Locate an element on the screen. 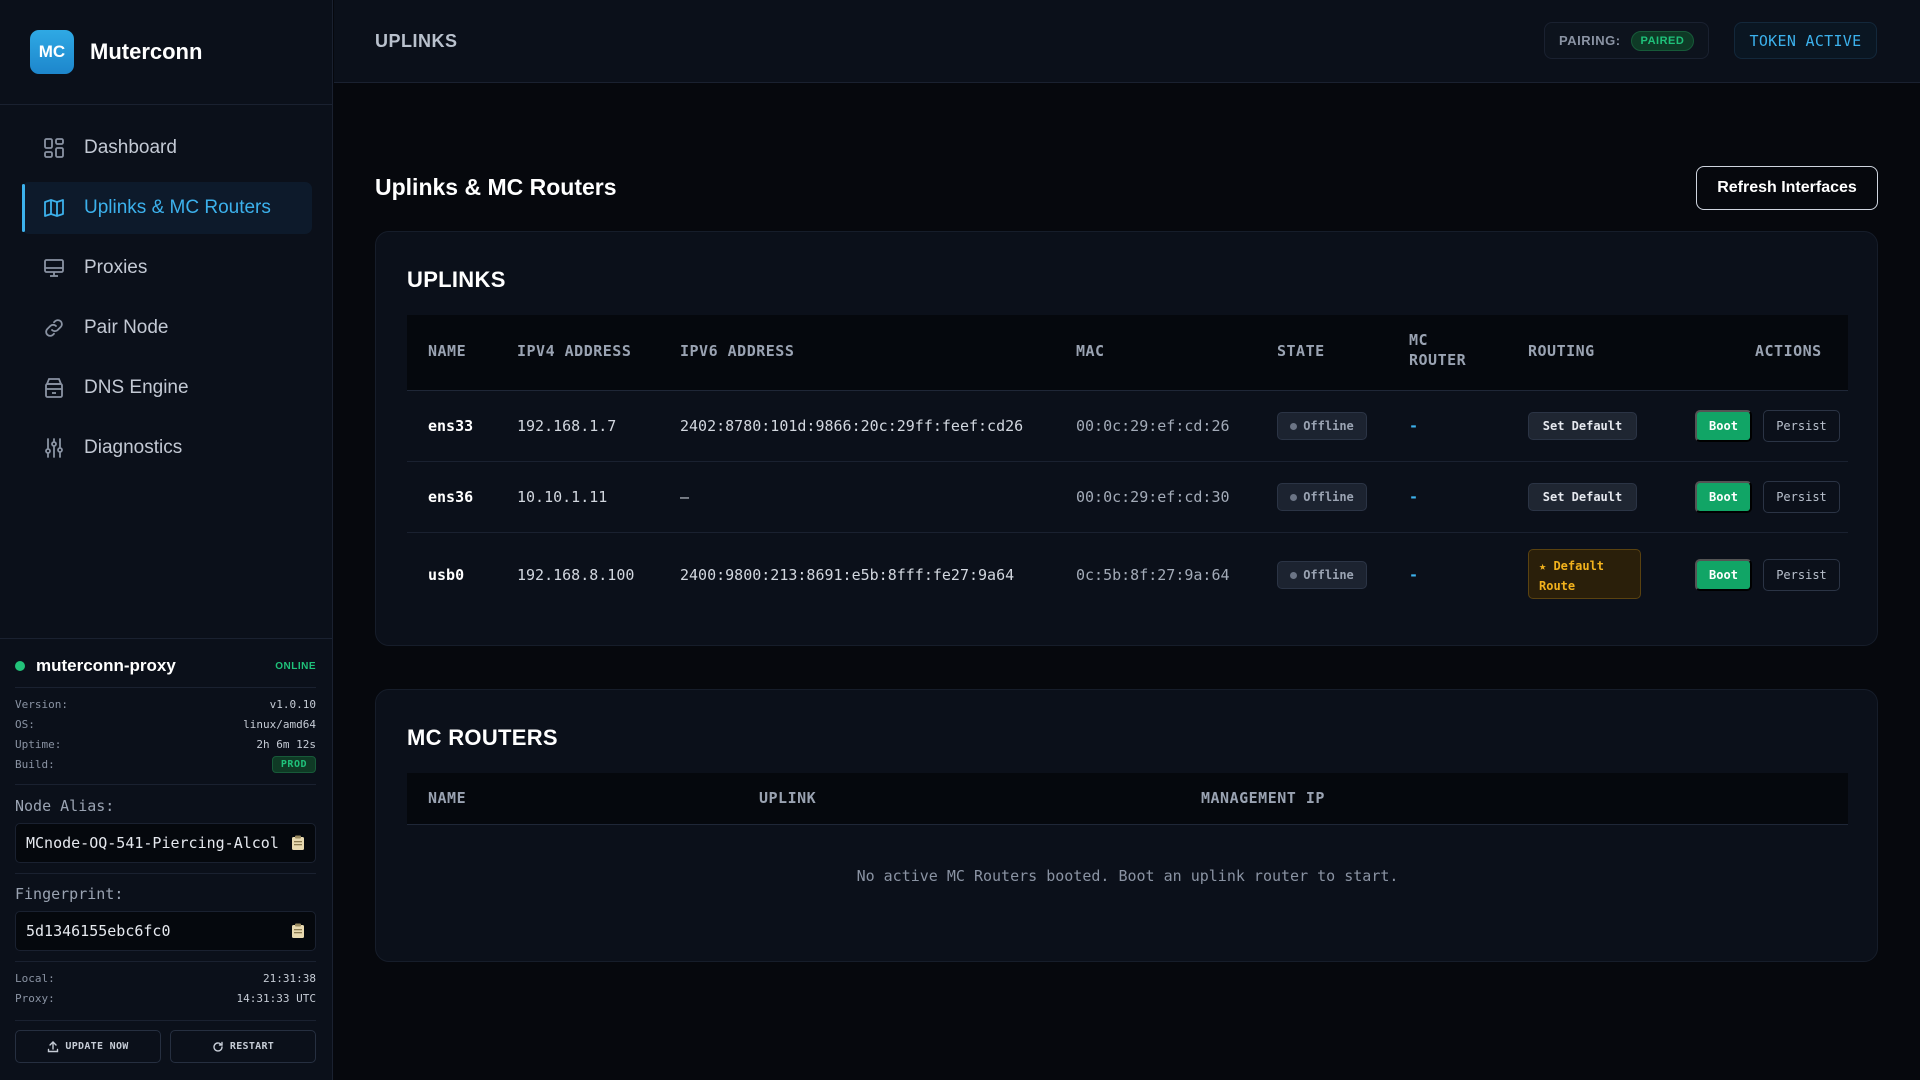  page-title: Uplinks & MC Routers is located at coordinates (496, 187).